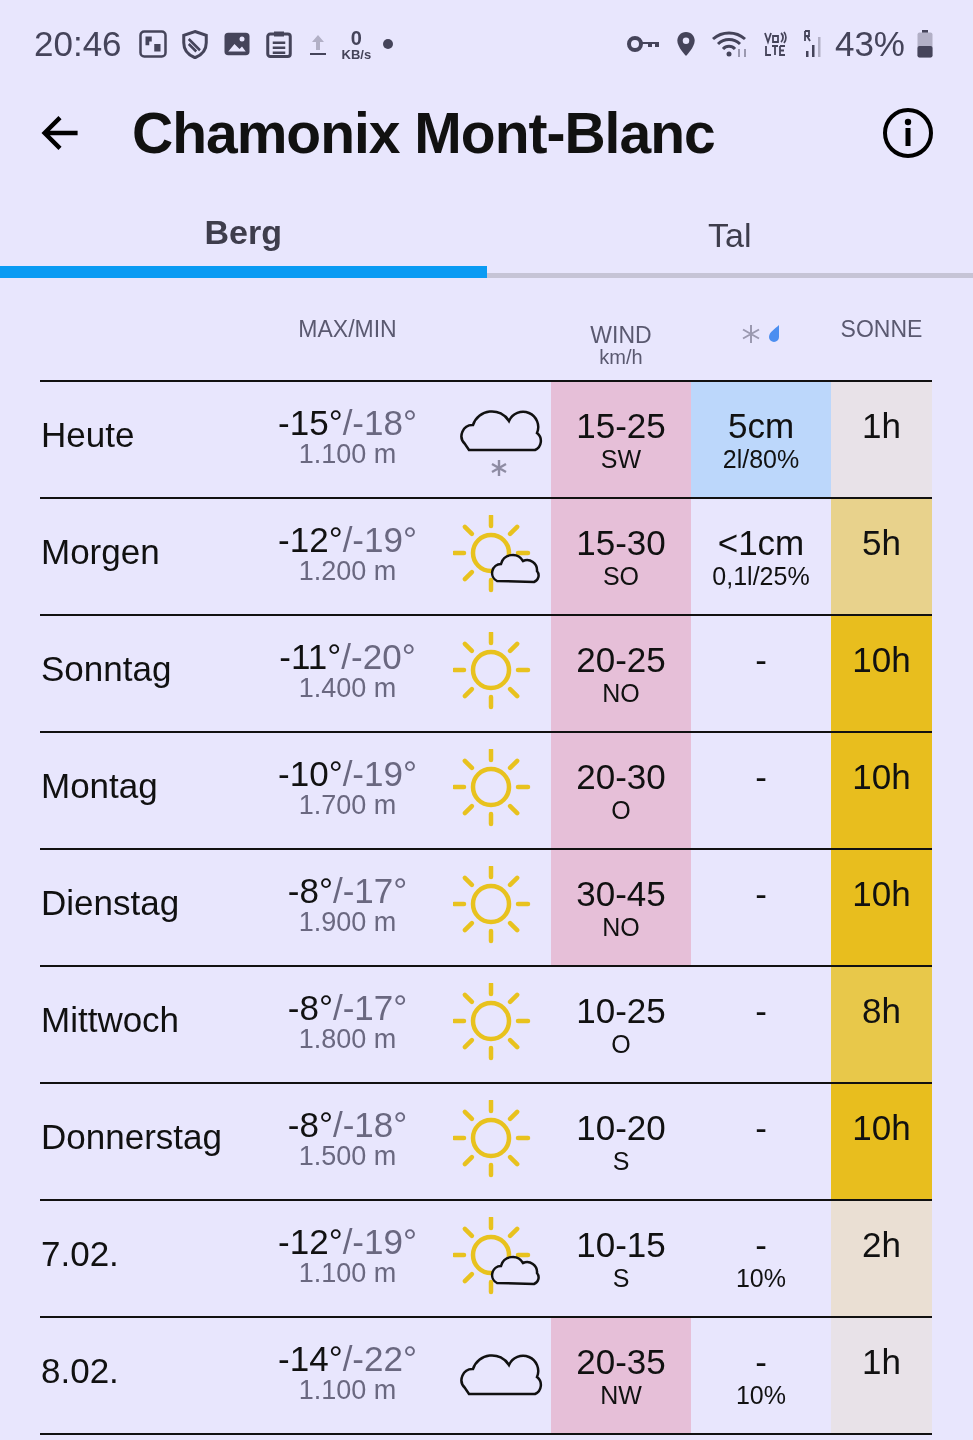 Image resolution: width=973 pixels, height=1440 pixels. Describe the element at coordinates (925, 44) in the screenshot. I see `battery-icon` at that location.